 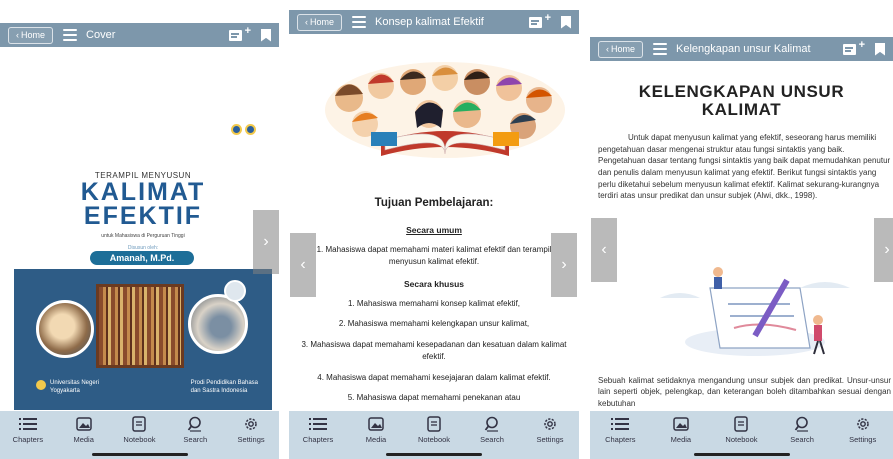 I want to click on page-title: Cover, so click(x=101, y=35).